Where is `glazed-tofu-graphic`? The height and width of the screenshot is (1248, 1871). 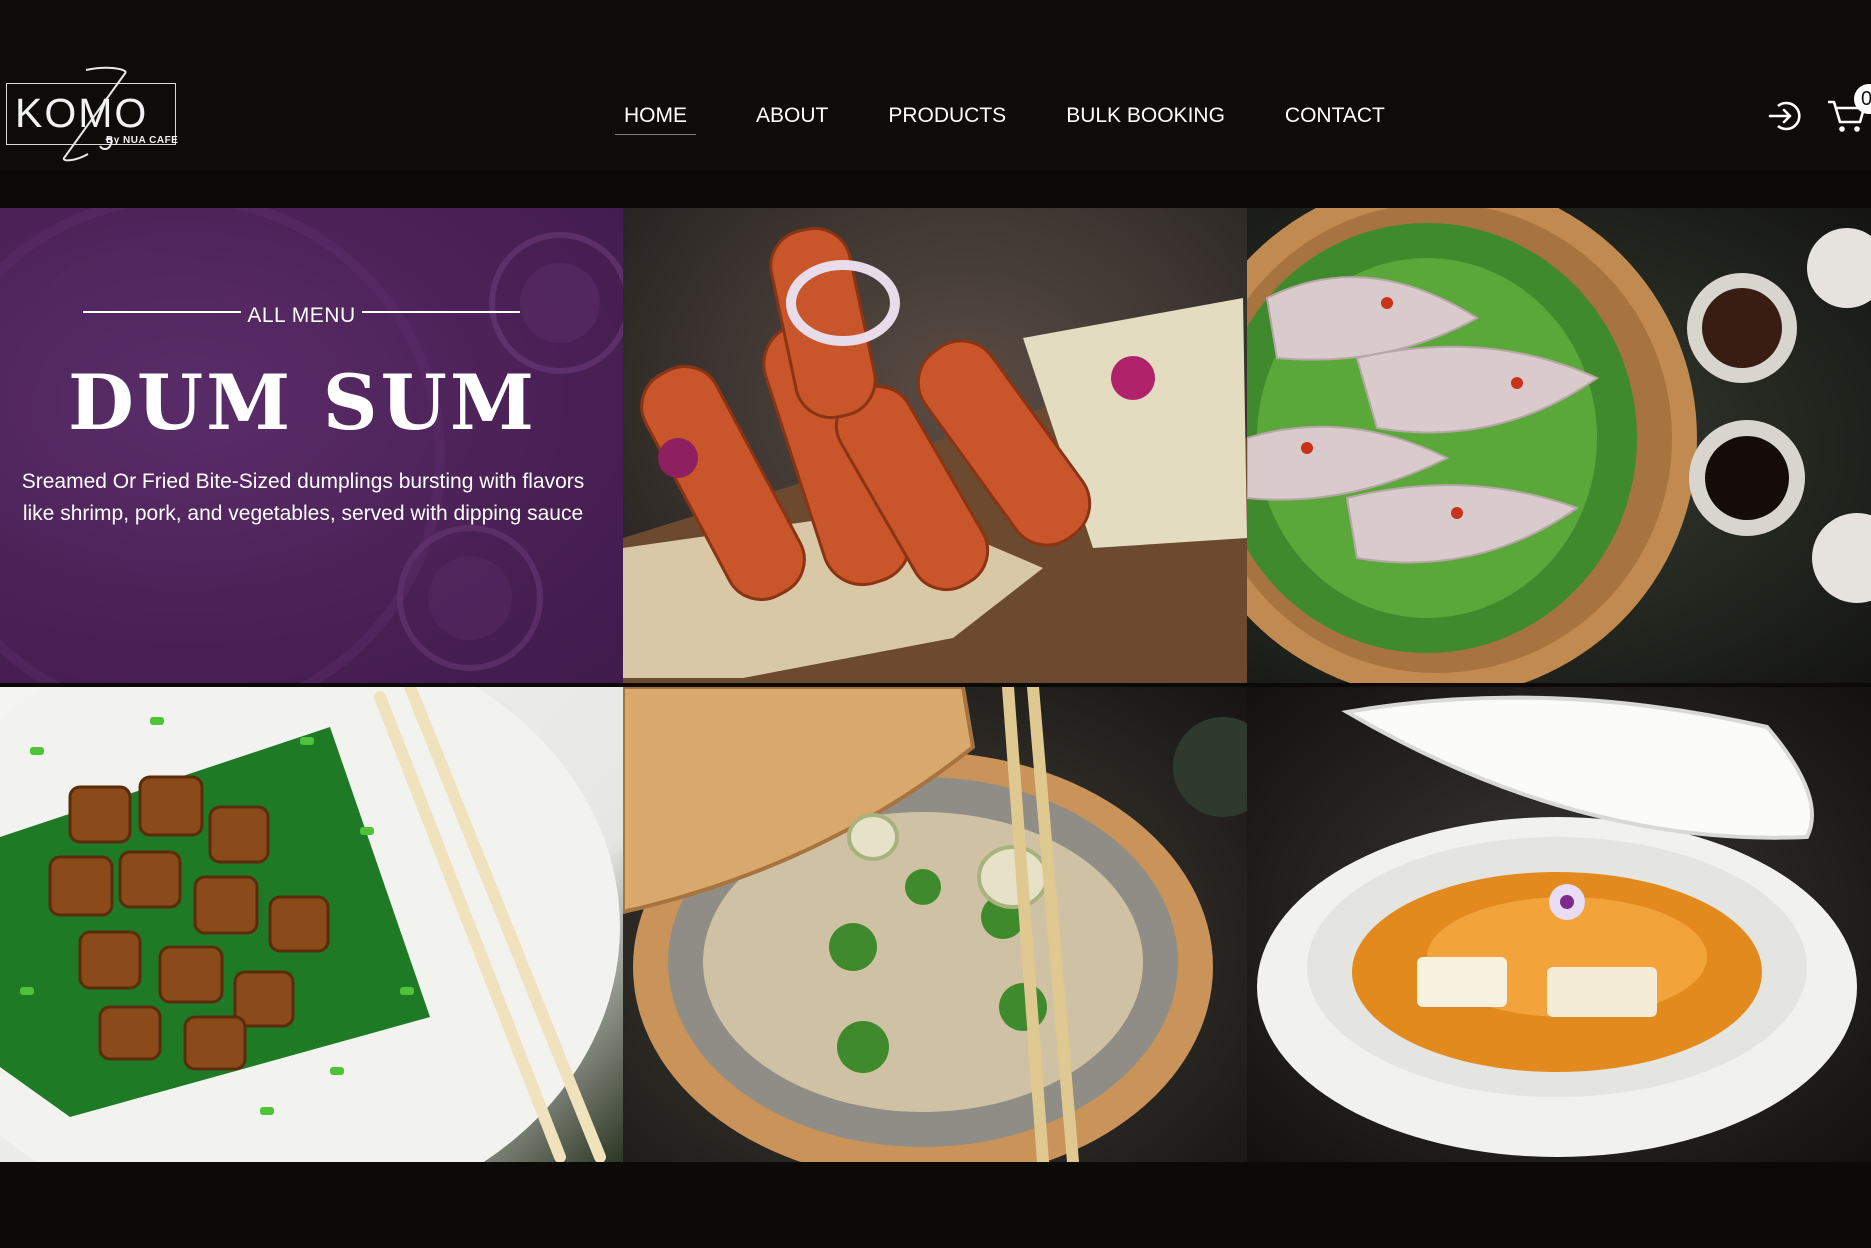 glazed-tofu-graphic is located at coordinates (310, 924).